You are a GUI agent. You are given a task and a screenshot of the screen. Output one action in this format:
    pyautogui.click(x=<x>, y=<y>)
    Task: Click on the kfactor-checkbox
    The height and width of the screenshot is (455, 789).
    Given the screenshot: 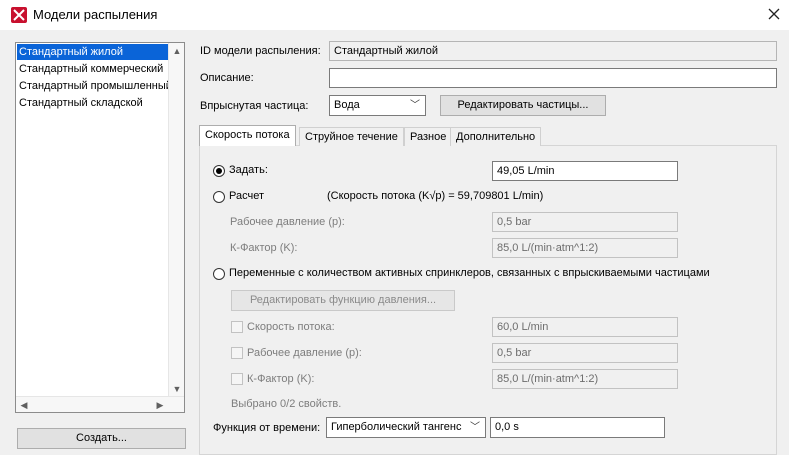 What is the action you would take?
    pyautogui.click(x=237, y=379)
    